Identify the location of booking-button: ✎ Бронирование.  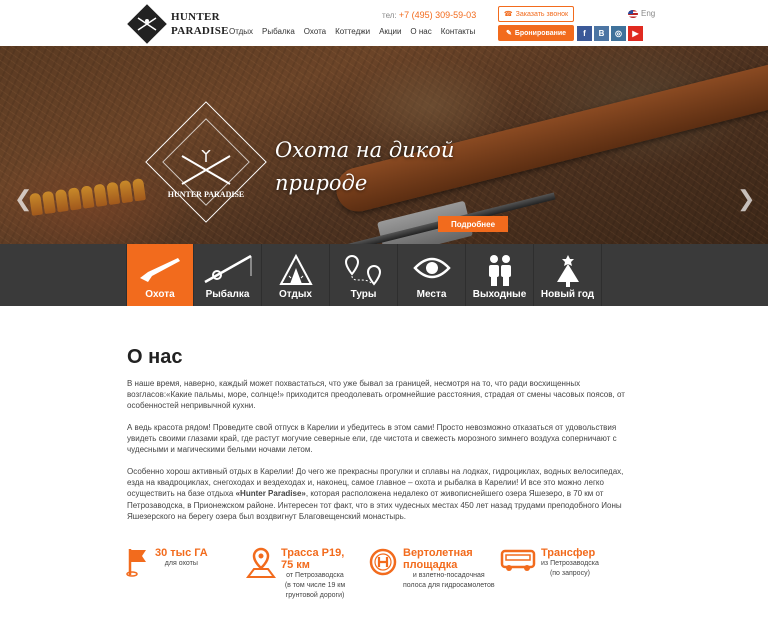
(536, 33).